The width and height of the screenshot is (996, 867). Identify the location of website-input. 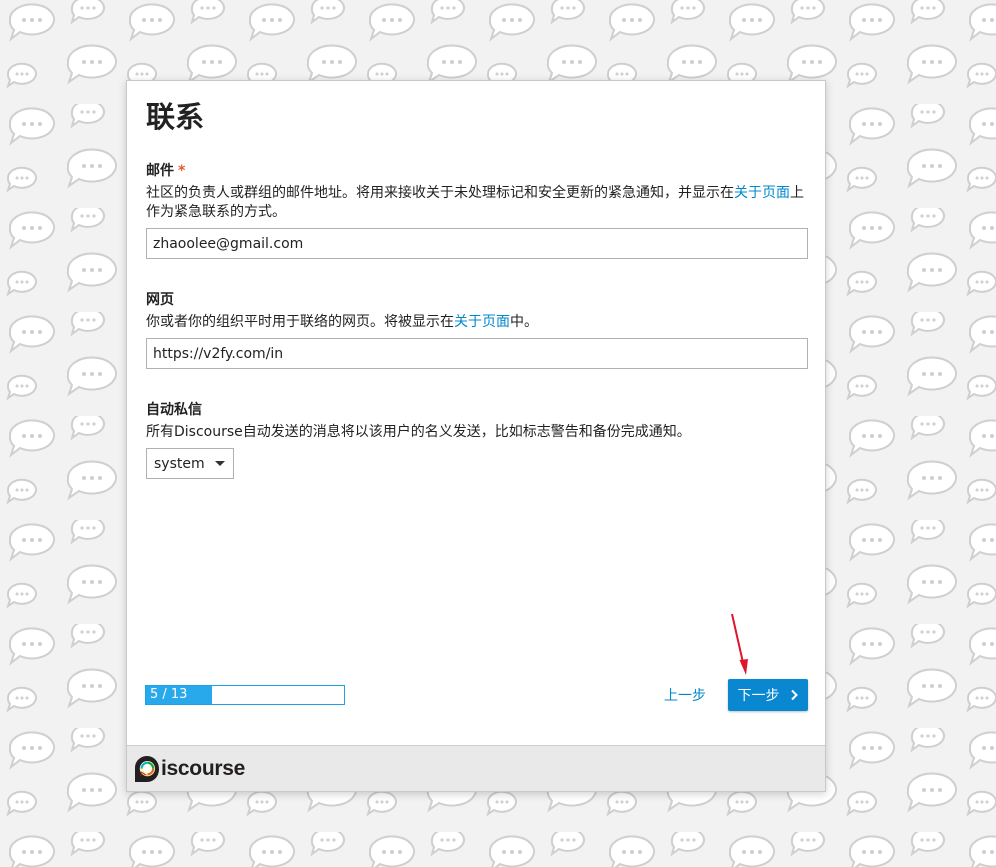
(477, 353).